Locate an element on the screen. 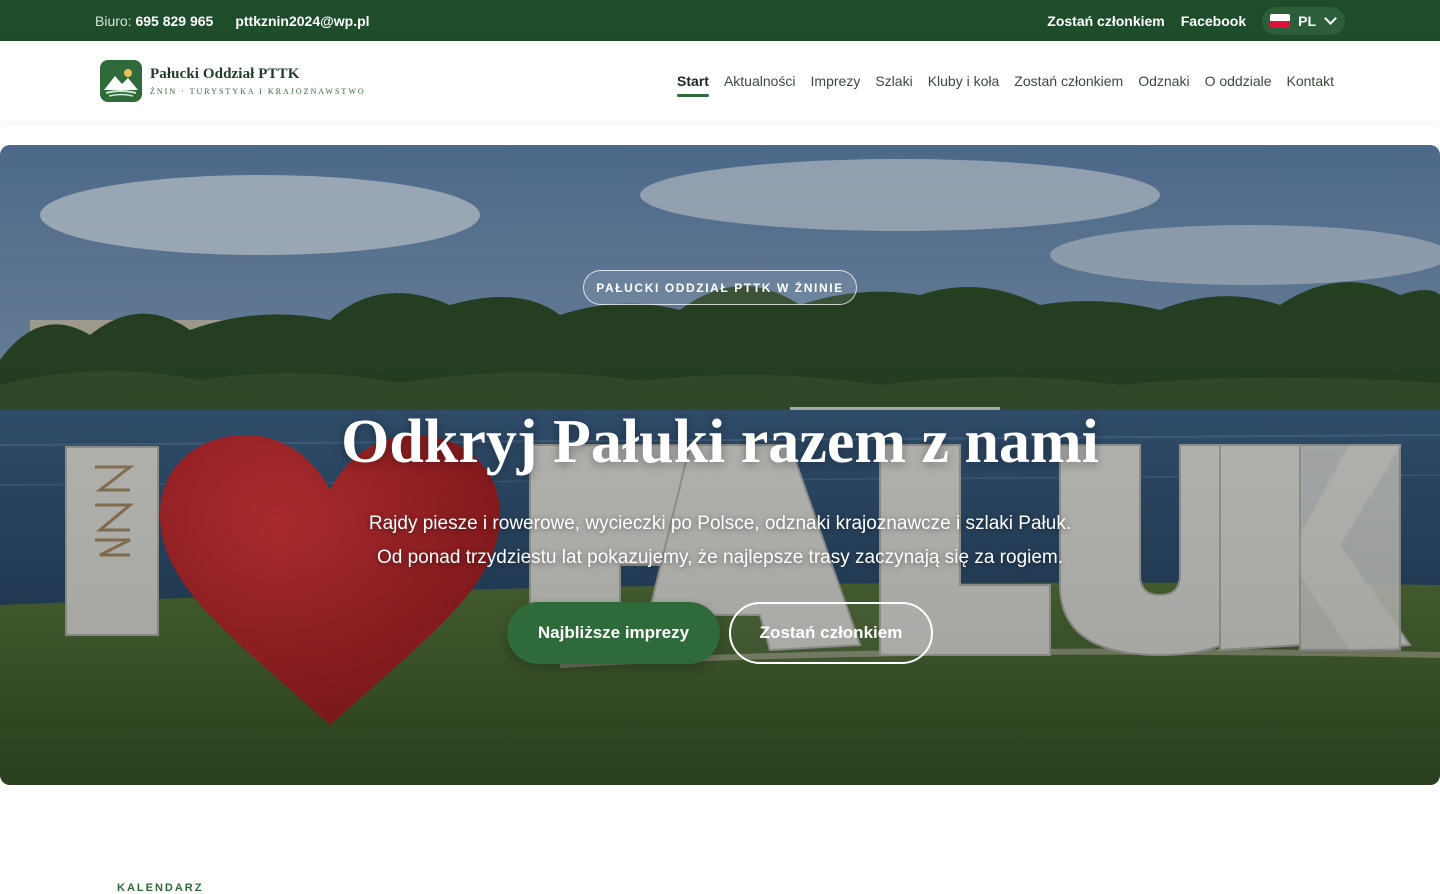 This screenshot has width=1440, height=894. brand-name: Pałucki Oddział PTTK is located at coordinates (225, 74).